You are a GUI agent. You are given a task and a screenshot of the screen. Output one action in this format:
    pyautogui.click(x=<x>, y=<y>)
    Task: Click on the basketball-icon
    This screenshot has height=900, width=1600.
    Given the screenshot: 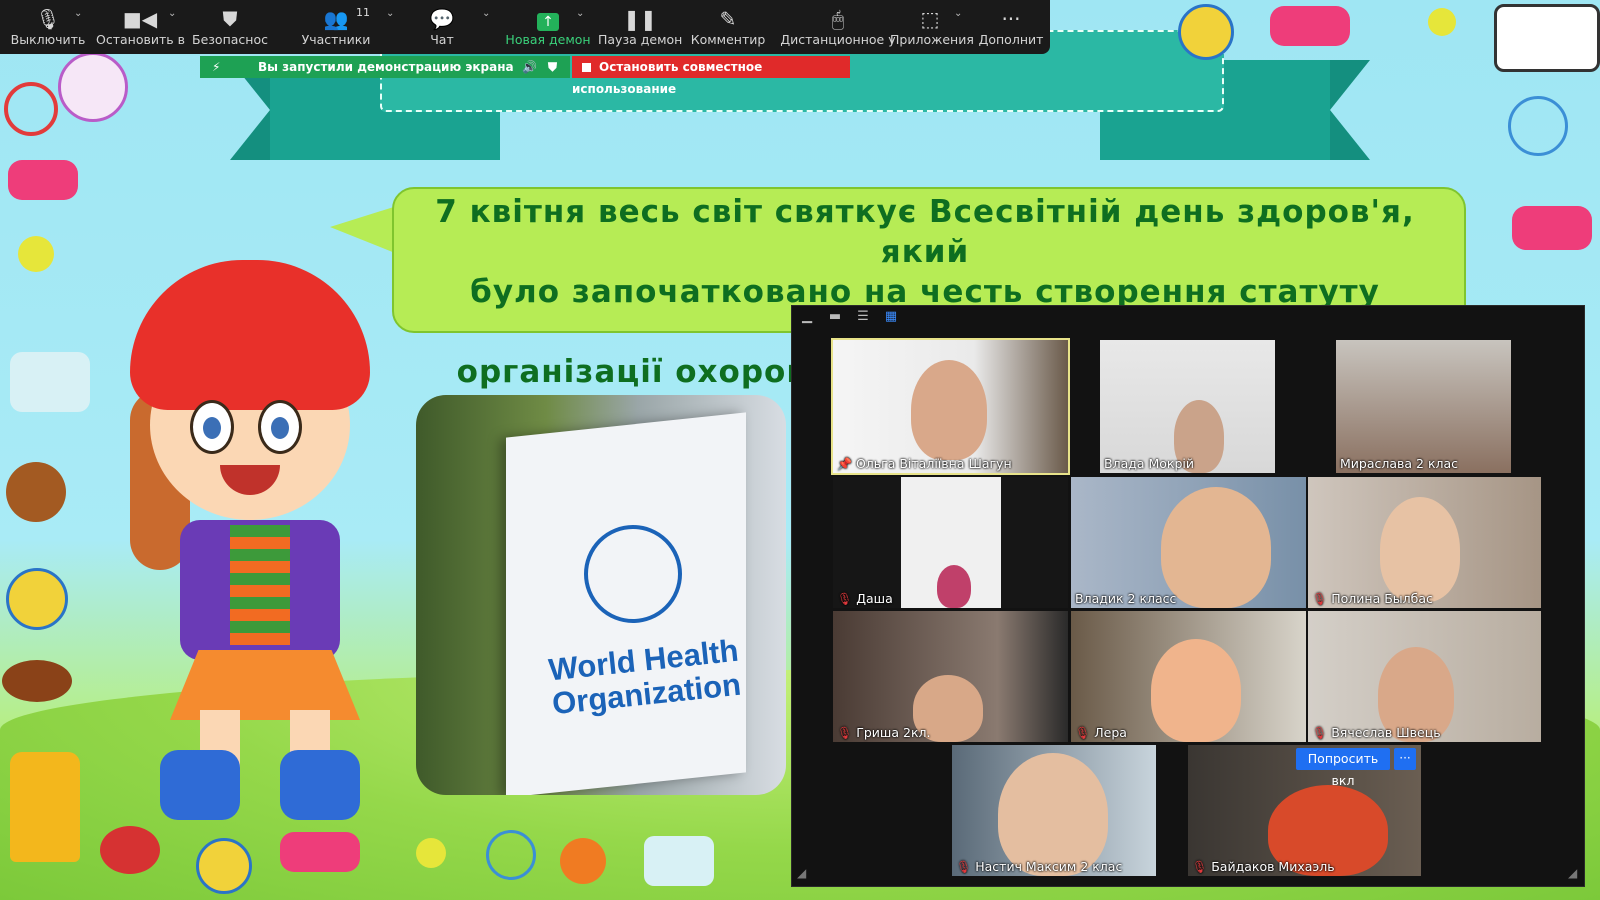 What is the action you would take?
    pyautogui.click(x=583, y=861)
    